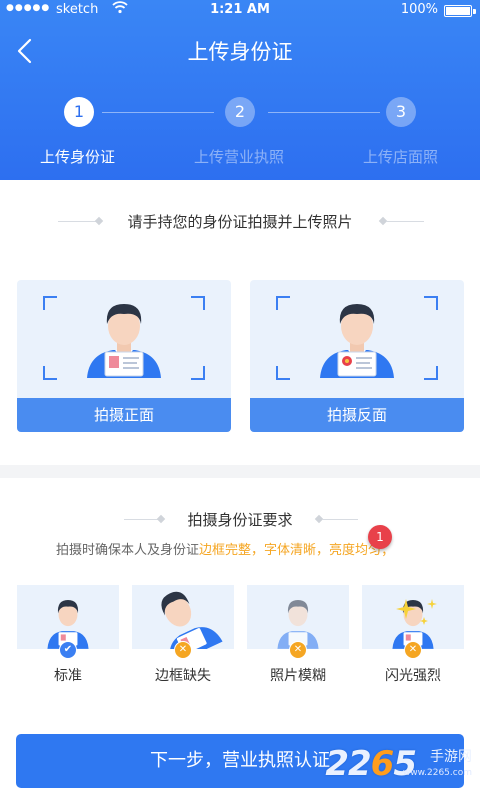  Describe the element at coordinates (240, 10) in the screenshot. I see `status-bar: ●●●●● sketch 1:21 AM 100%` at that location.